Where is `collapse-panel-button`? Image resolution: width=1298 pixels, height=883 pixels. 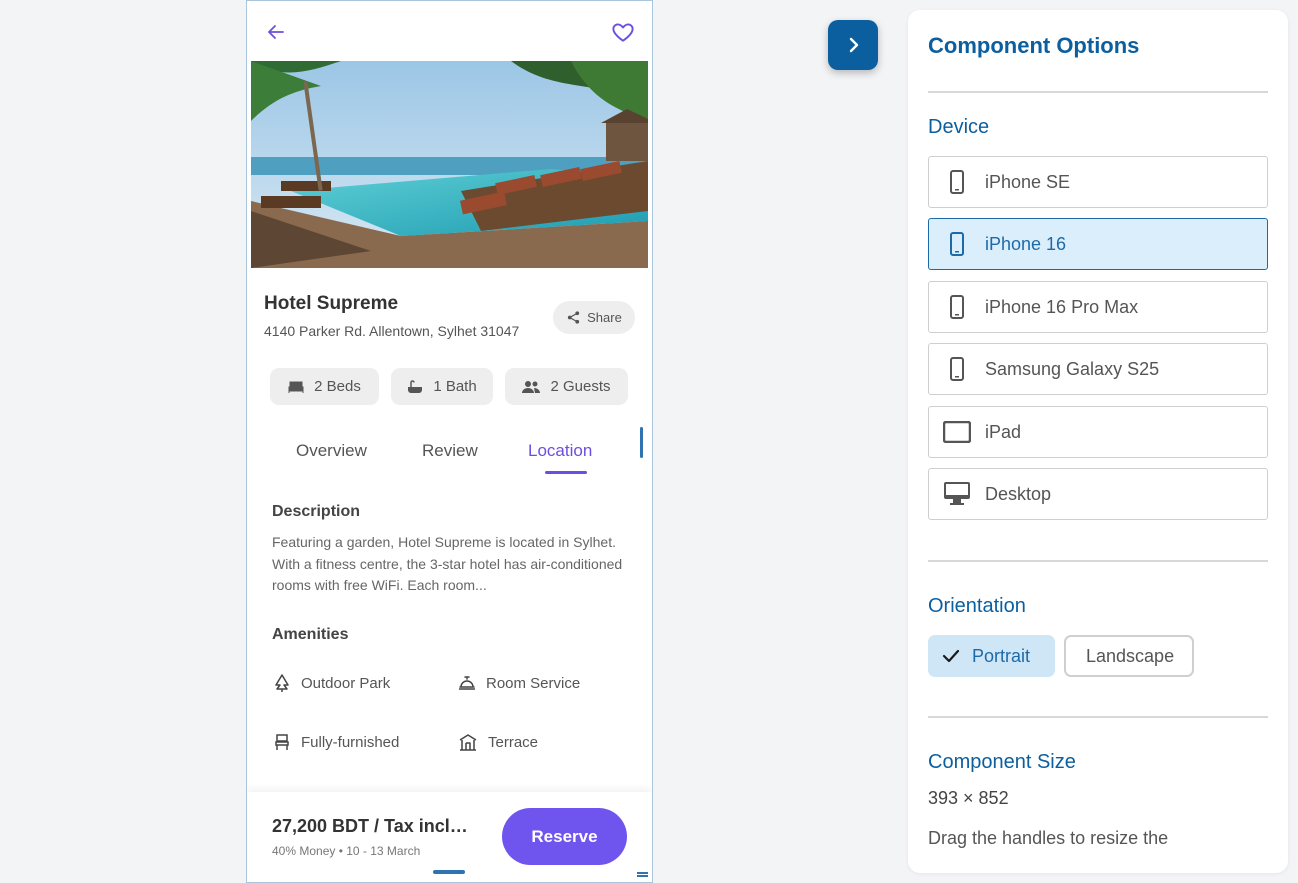 collapse-panel-button is located at coordinates (853, 45).